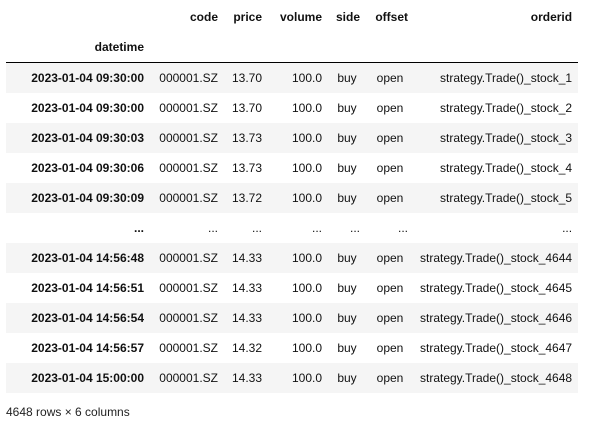 This screenshot has height=430, width=592. Describe the element at coordinates (506, 168) in the screenshot. I see `cell-orderid: strategy.Trade()_stock_4` at that location.